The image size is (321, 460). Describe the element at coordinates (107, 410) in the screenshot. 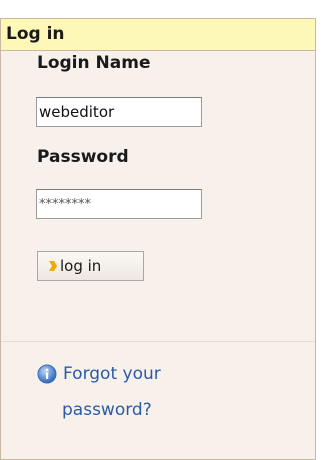

I see `forgot-link-text-continued: password?` at that location.